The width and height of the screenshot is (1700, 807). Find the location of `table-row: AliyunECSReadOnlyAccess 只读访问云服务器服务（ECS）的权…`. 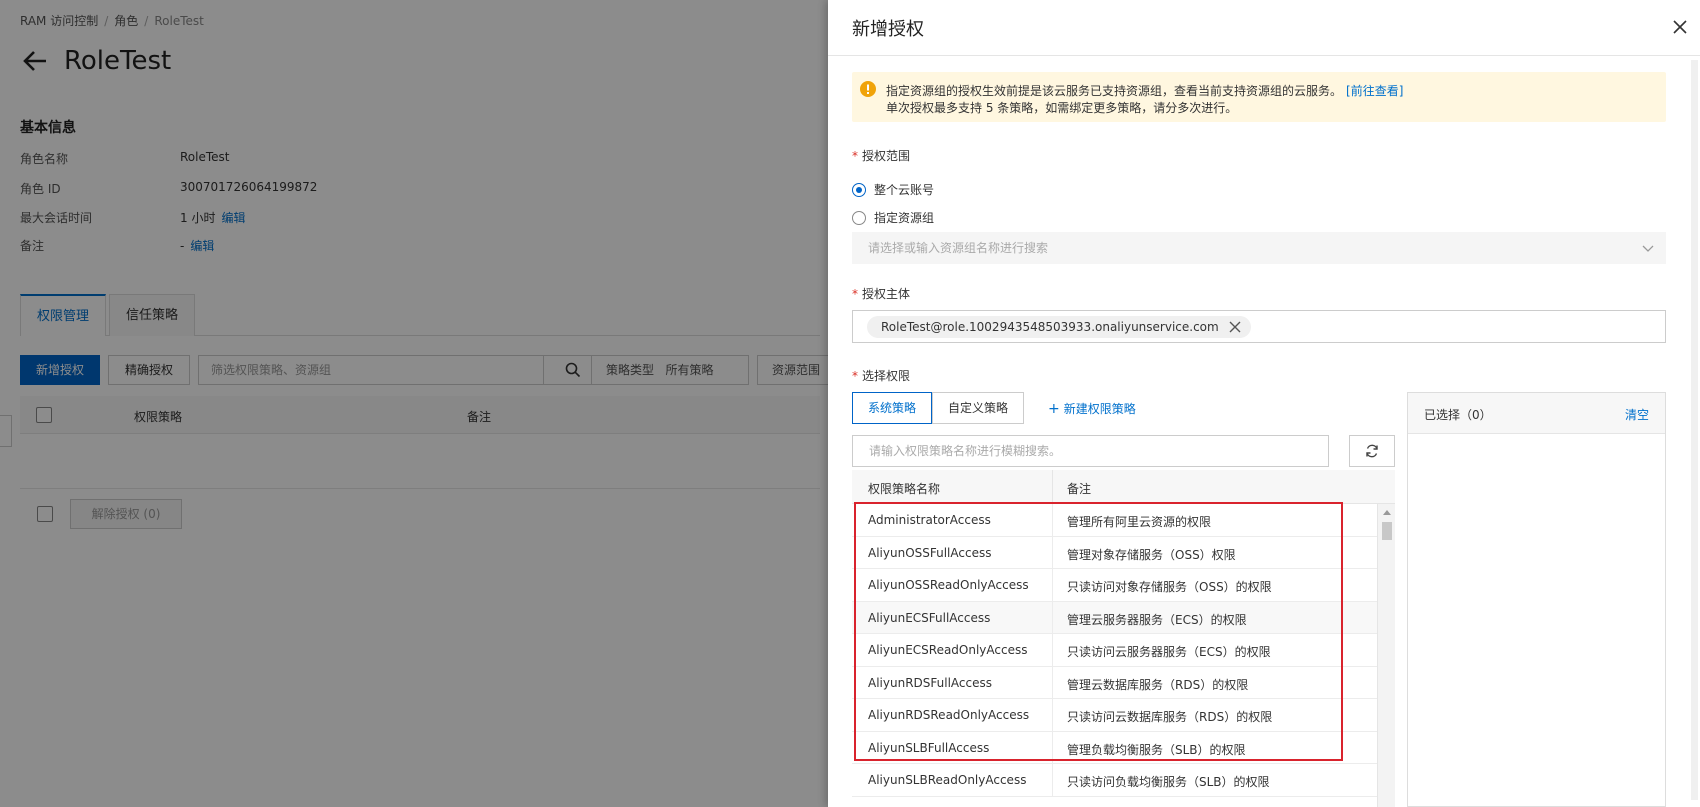

table-row: AliyunECSReadOnlyAccess 只读访问云服务器服务（ECS）的权… is located at coordinates (1114, 650).